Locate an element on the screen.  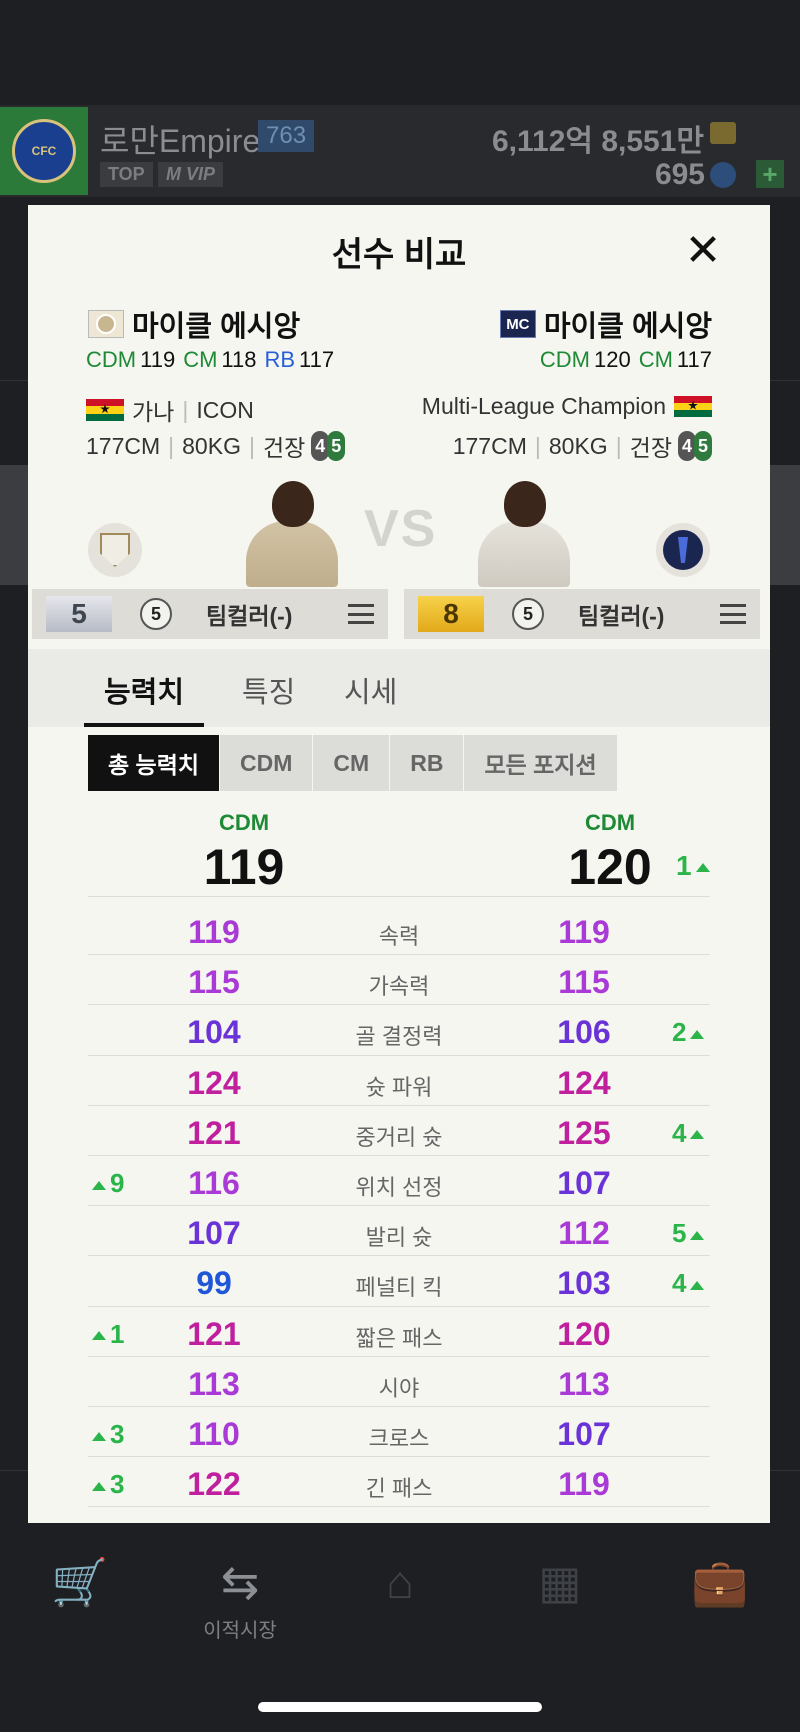
add-coin-button: + is located at coordinates (770, 174).